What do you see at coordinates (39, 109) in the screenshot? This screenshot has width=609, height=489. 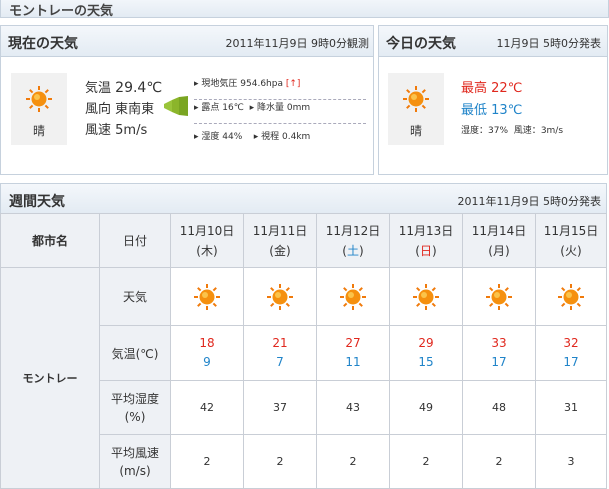 I see `current-weather-icon-box: 晴` at bounding box center [39, 109].